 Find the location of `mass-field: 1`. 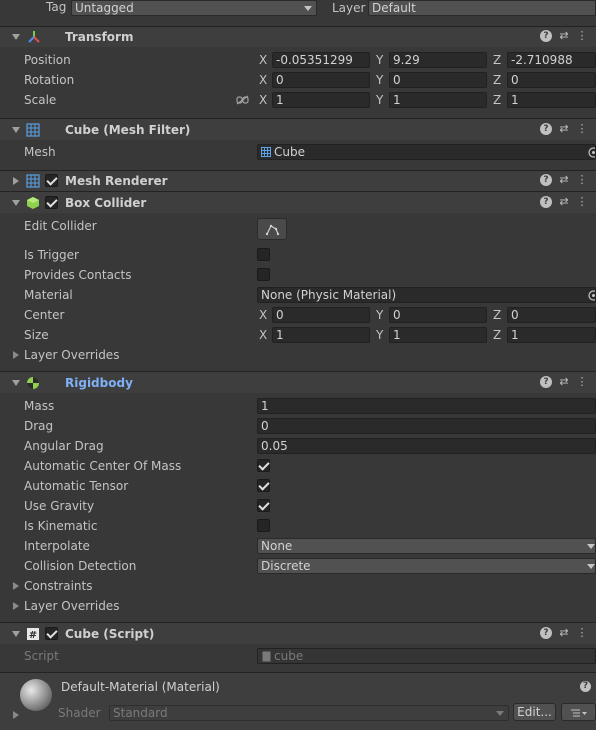

mass-field: 1 is located at coordinates (426, 406).